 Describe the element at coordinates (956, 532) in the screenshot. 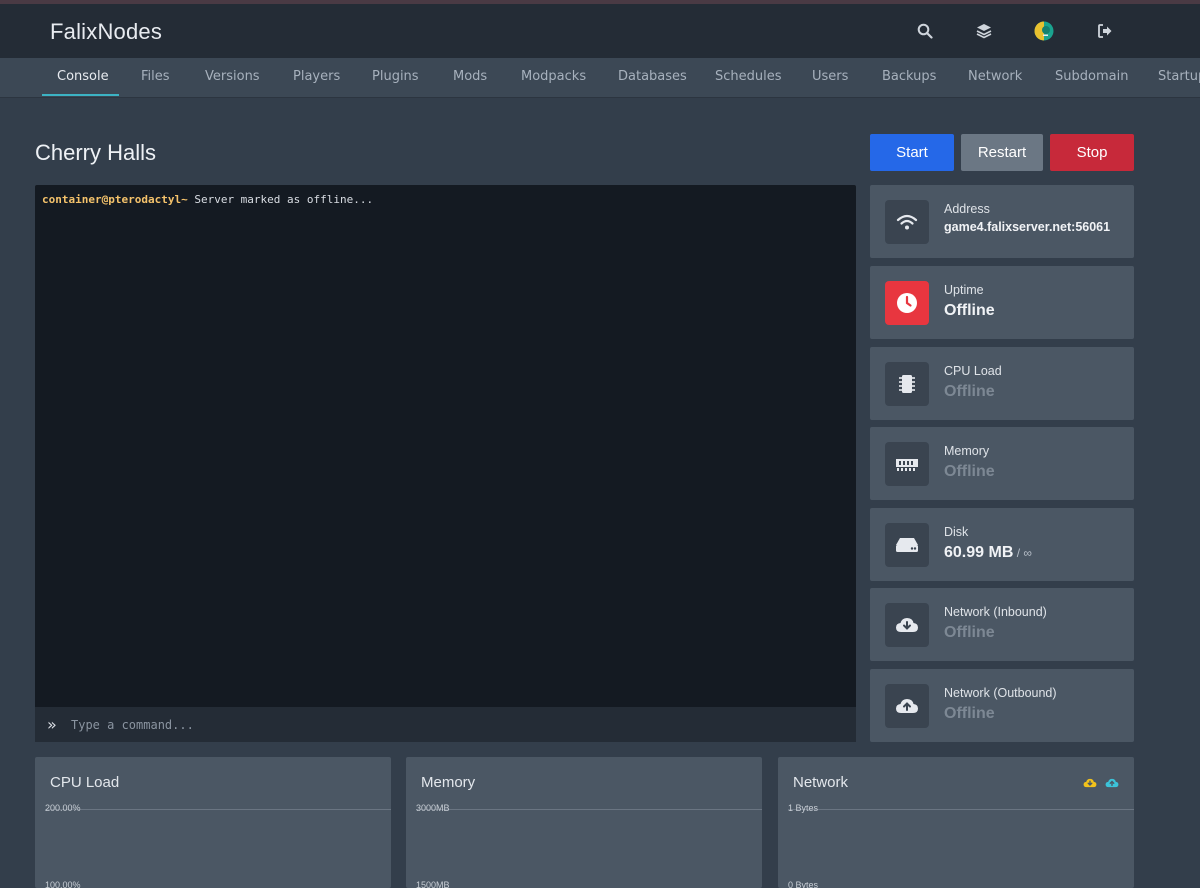

I see `stat-label: Disk` at that location.